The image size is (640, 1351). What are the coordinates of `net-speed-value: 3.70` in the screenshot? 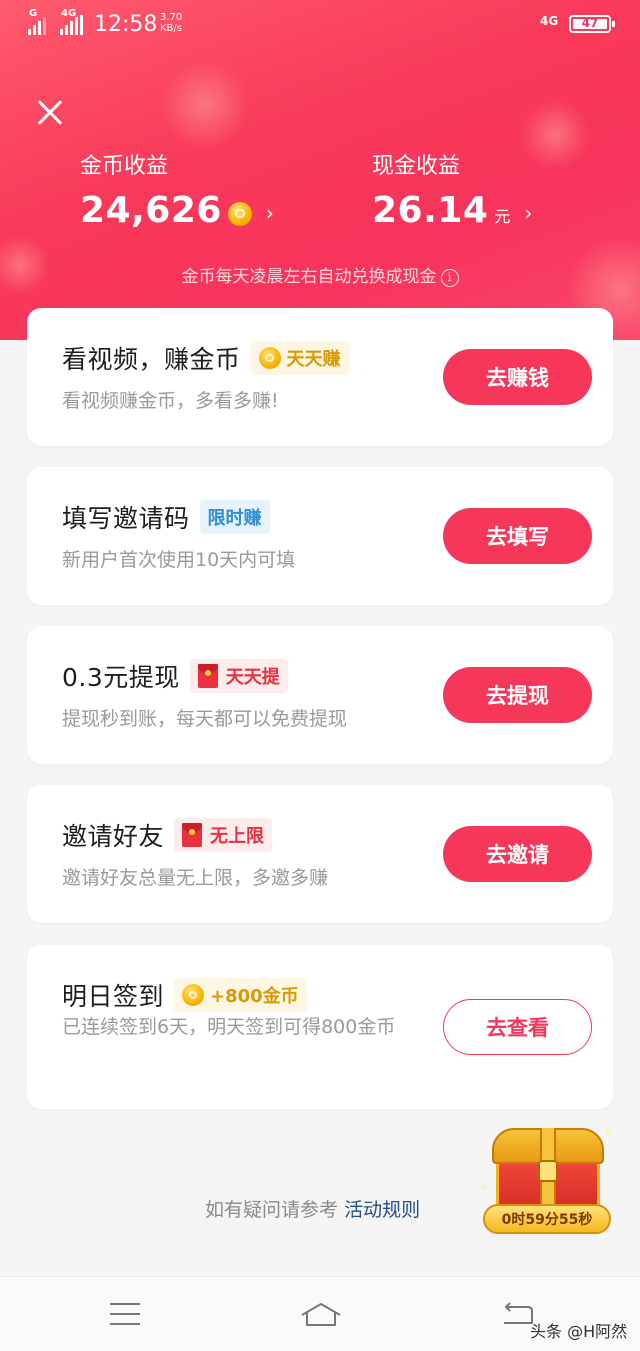 It's located at (171, 17).